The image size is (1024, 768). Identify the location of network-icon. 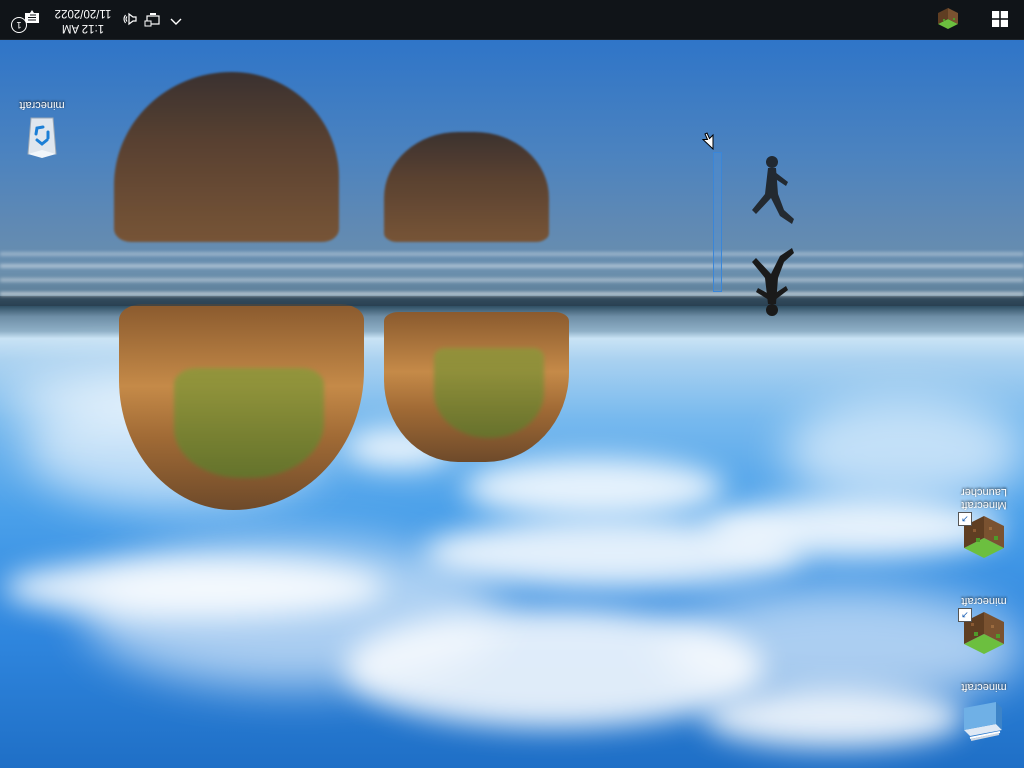
(152, 19).